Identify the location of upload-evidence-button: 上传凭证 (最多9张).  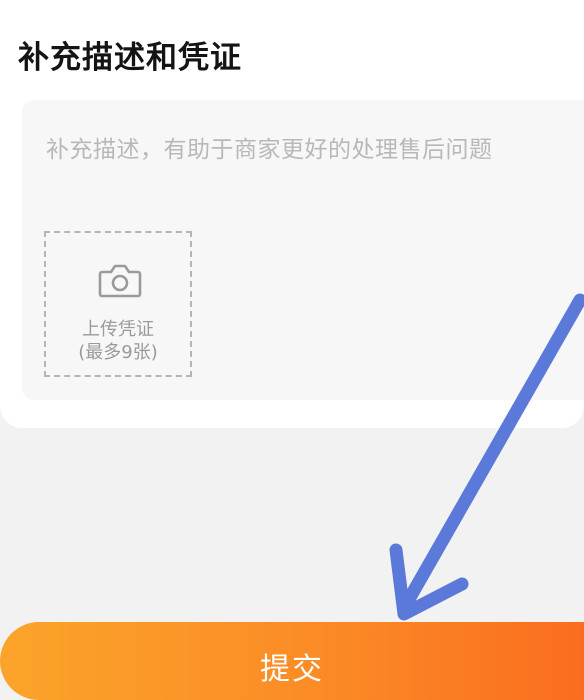
(118, 304).